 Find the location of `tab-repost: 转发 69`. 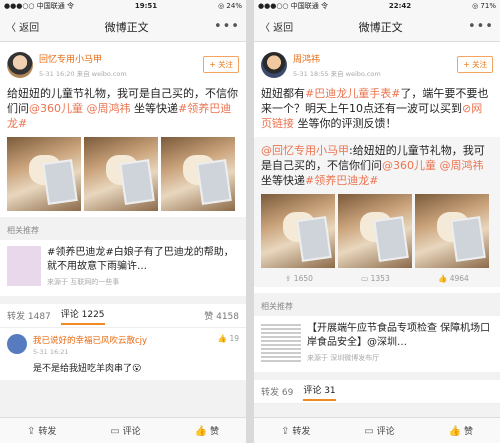

tab-repost: 转发 69 is located at coordinates (277, 391).